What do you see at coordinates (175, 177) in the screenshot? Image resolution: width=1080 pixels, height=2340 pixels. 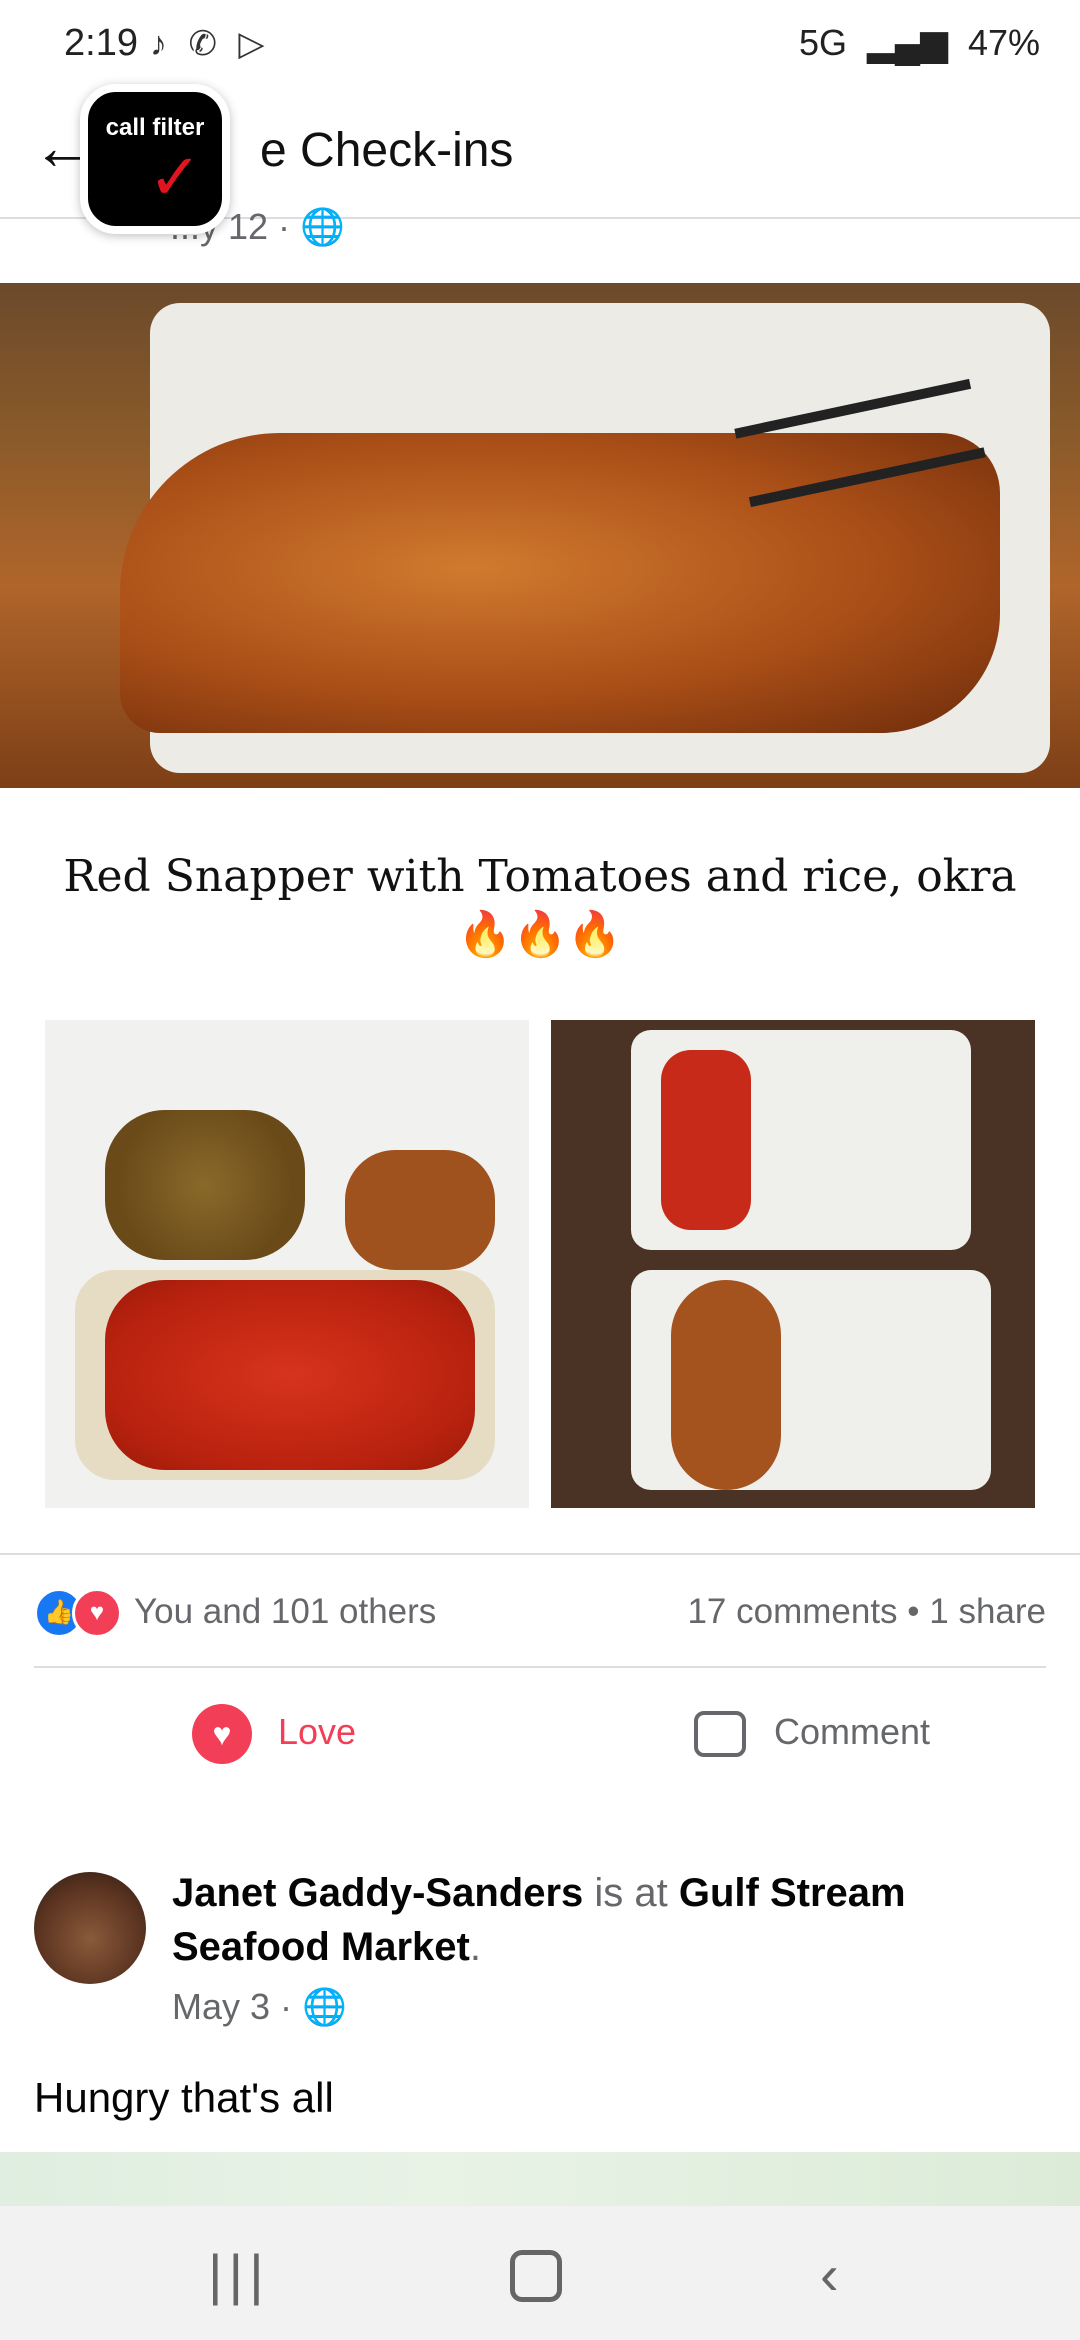 I see `checkmark-icon: ✓` at bounding box center [175, 177].